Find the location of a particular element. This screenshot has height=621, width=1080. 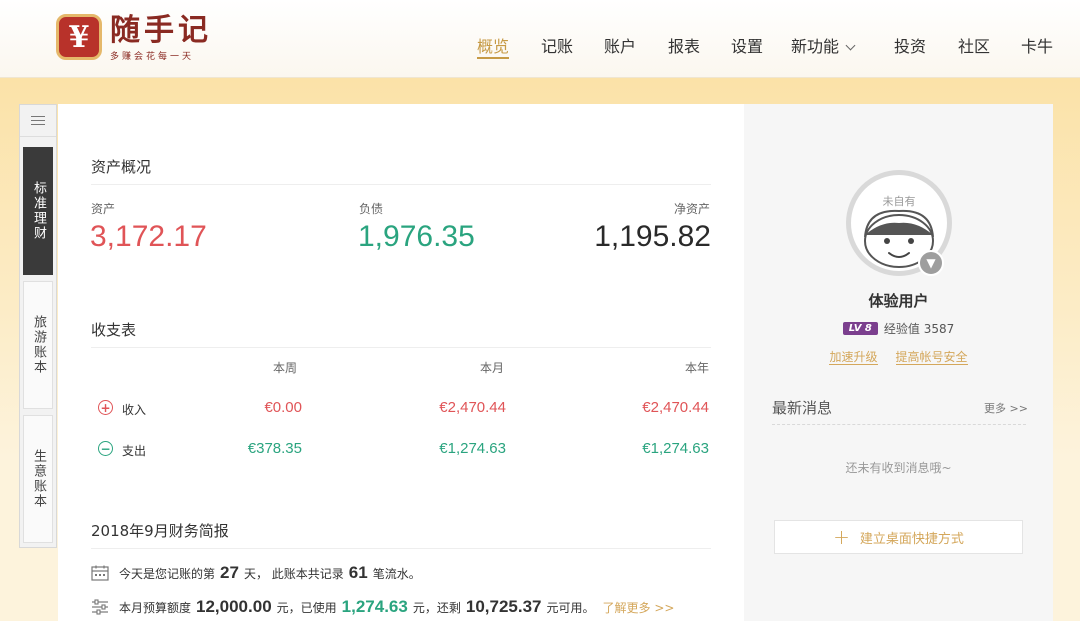

record-count: 61 is located at coordinates (358, 572).